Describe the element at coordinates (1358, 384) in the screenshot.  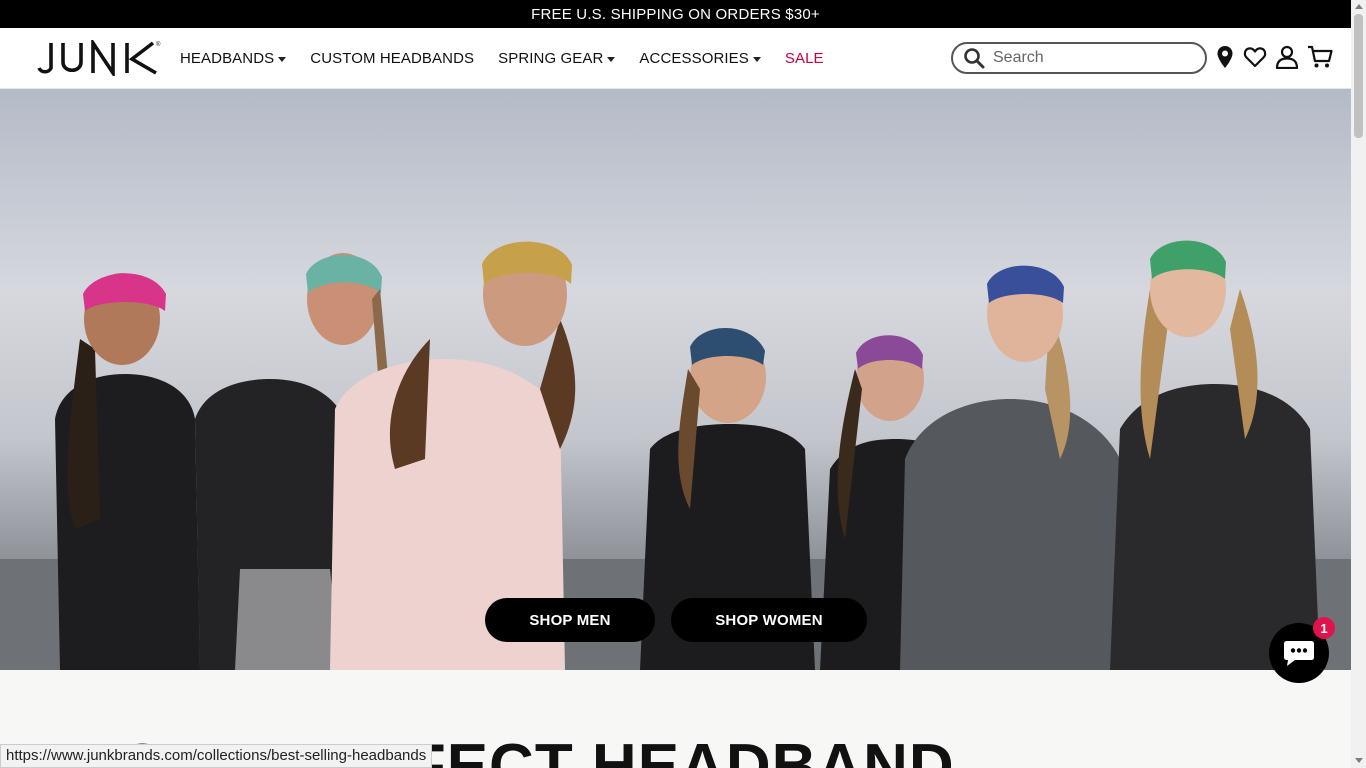
I see `page-scrollbar` at that location.